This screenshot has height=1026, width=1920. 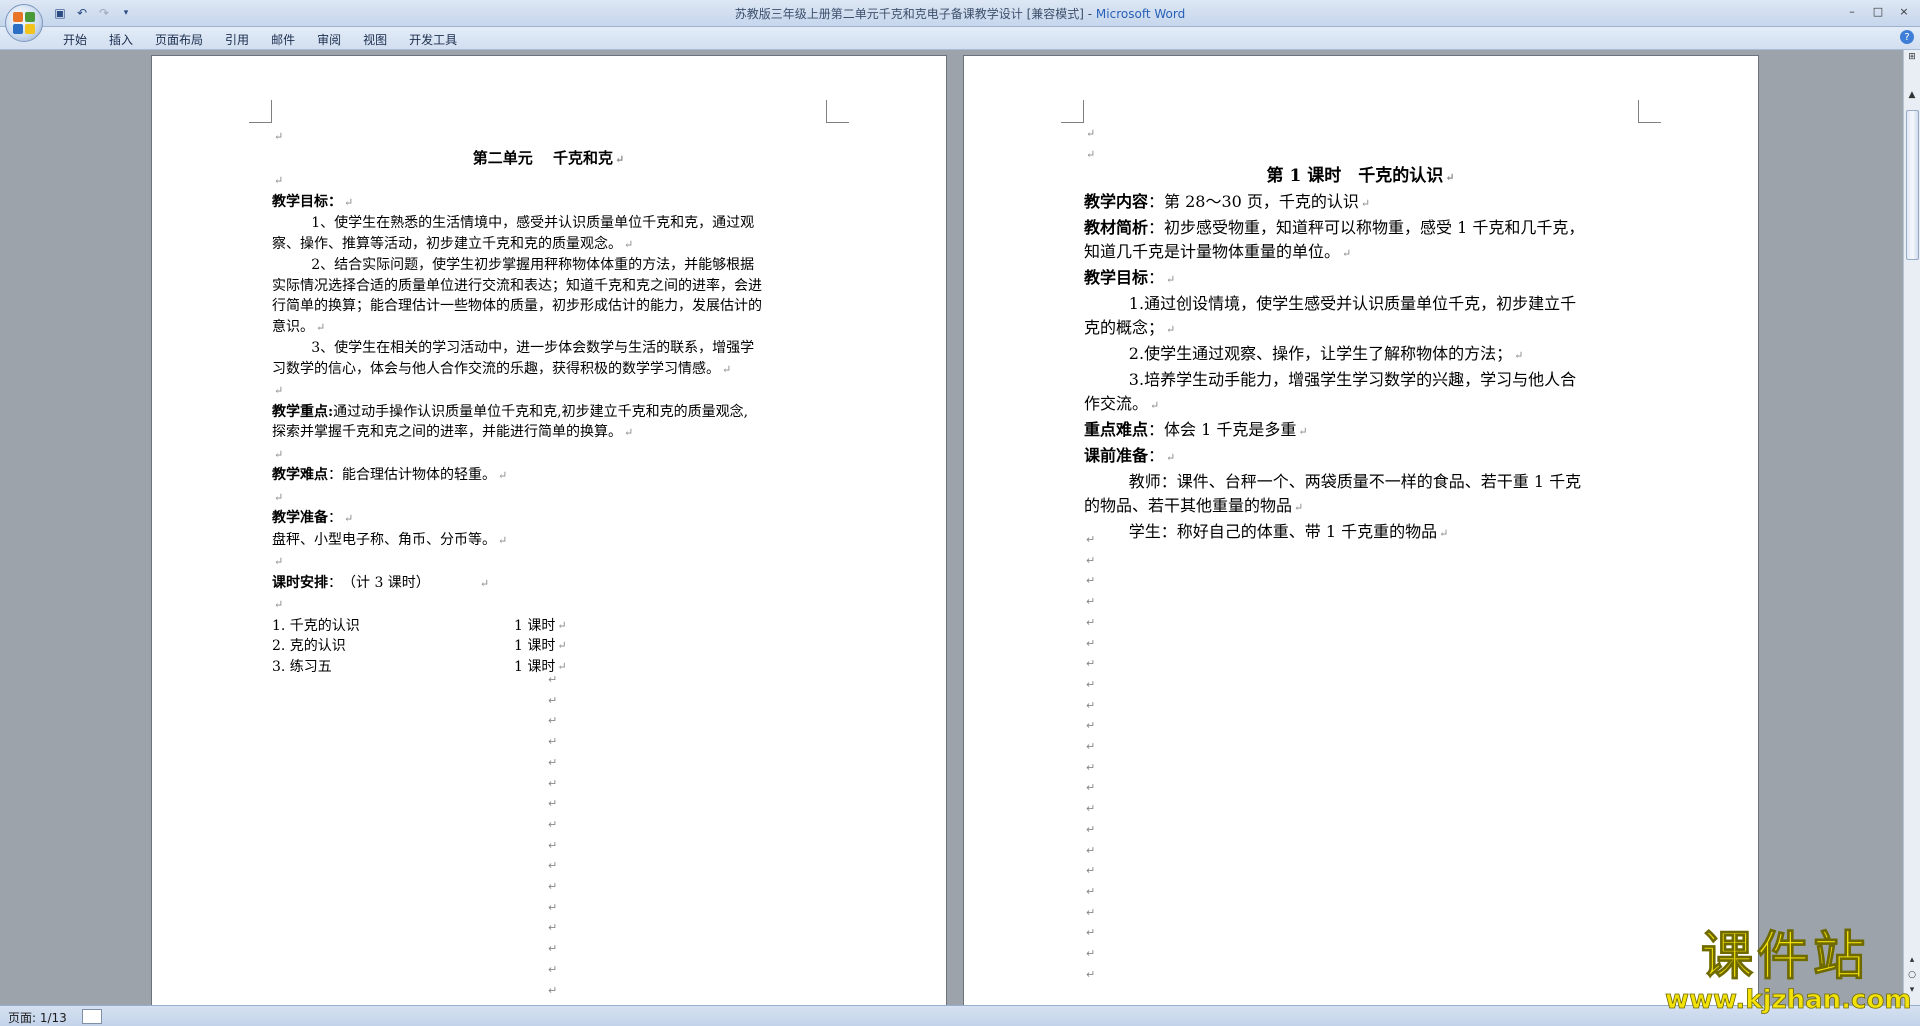 What do you see at coordinates (1912, 185) in the screenshot?
I see `scrollbar-thumb` at bounding box center [1912, 185].